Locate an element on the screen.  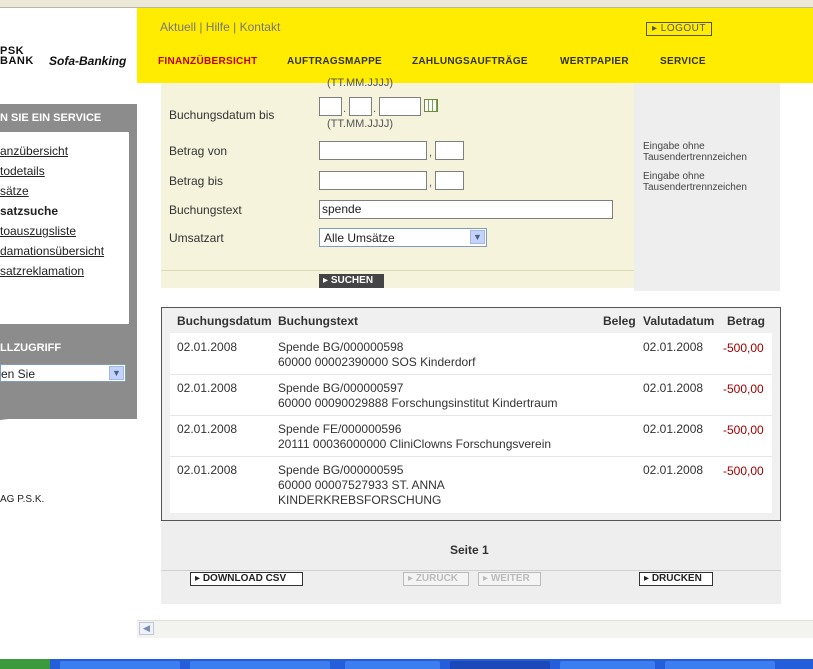
horizontal-scrollbar is located at coordinates (475, 629).